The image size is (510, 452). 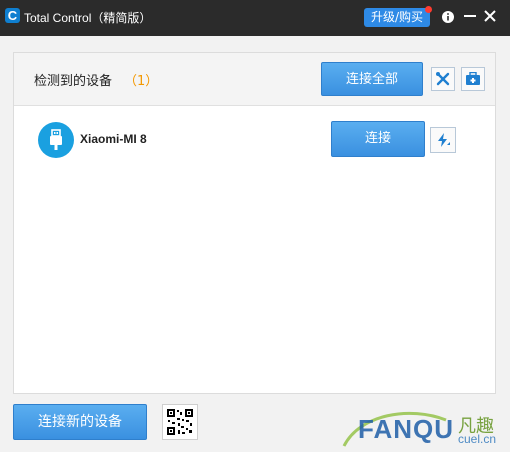 I want to click on usb-icon, so click(x=56, y=139).